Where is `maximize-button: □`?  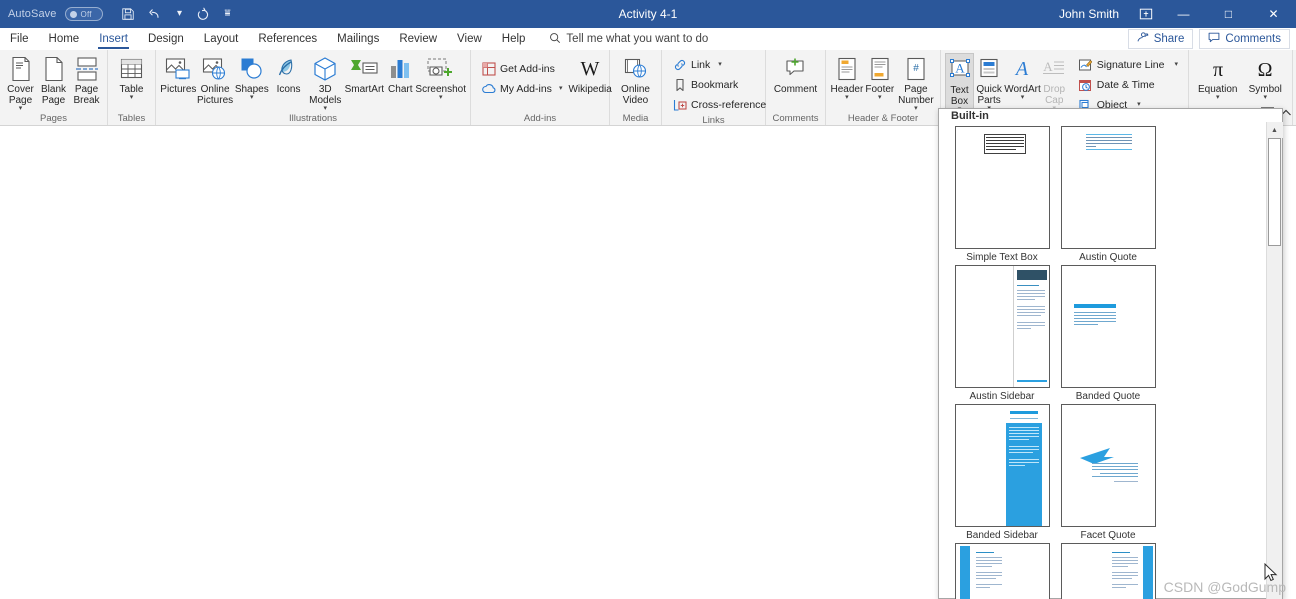
maximize-button: □ is located at coordinates (1228, 14).